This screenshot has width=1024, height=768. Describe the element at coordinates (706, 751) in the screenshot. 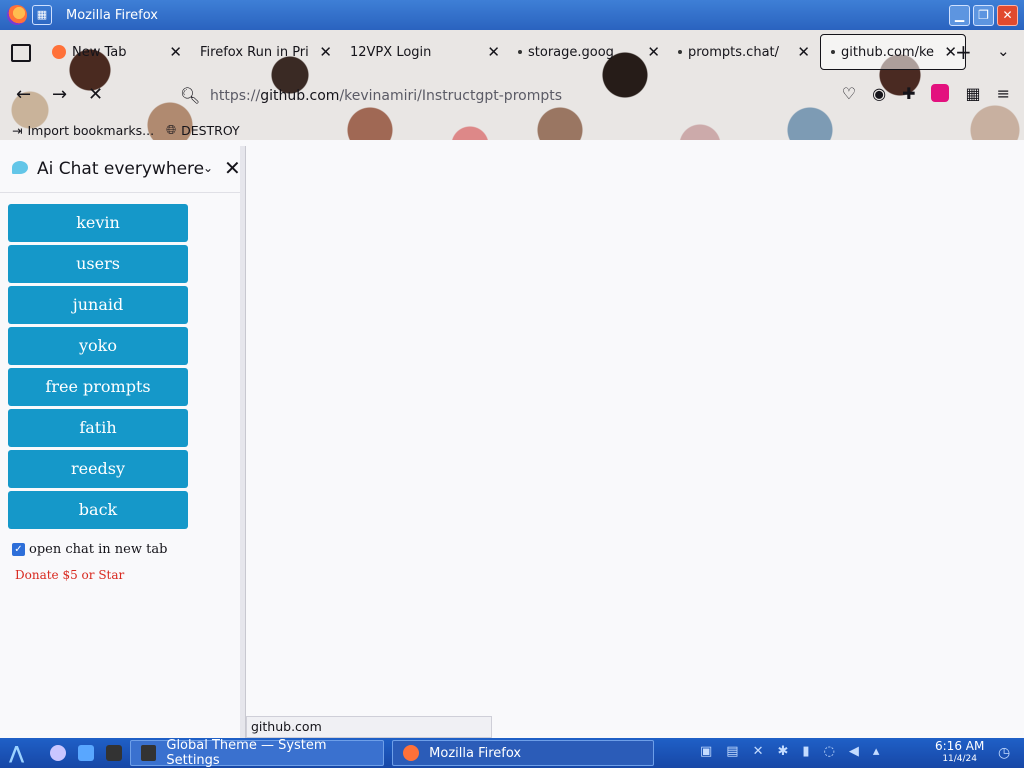

I see `display-icon: ▣` at that location.